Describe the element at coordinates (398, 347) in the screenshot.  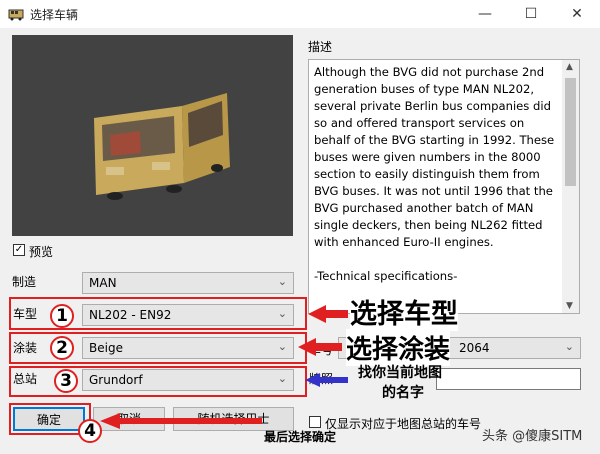
I see `annotation-select-livery: 选择涂装` at that location.